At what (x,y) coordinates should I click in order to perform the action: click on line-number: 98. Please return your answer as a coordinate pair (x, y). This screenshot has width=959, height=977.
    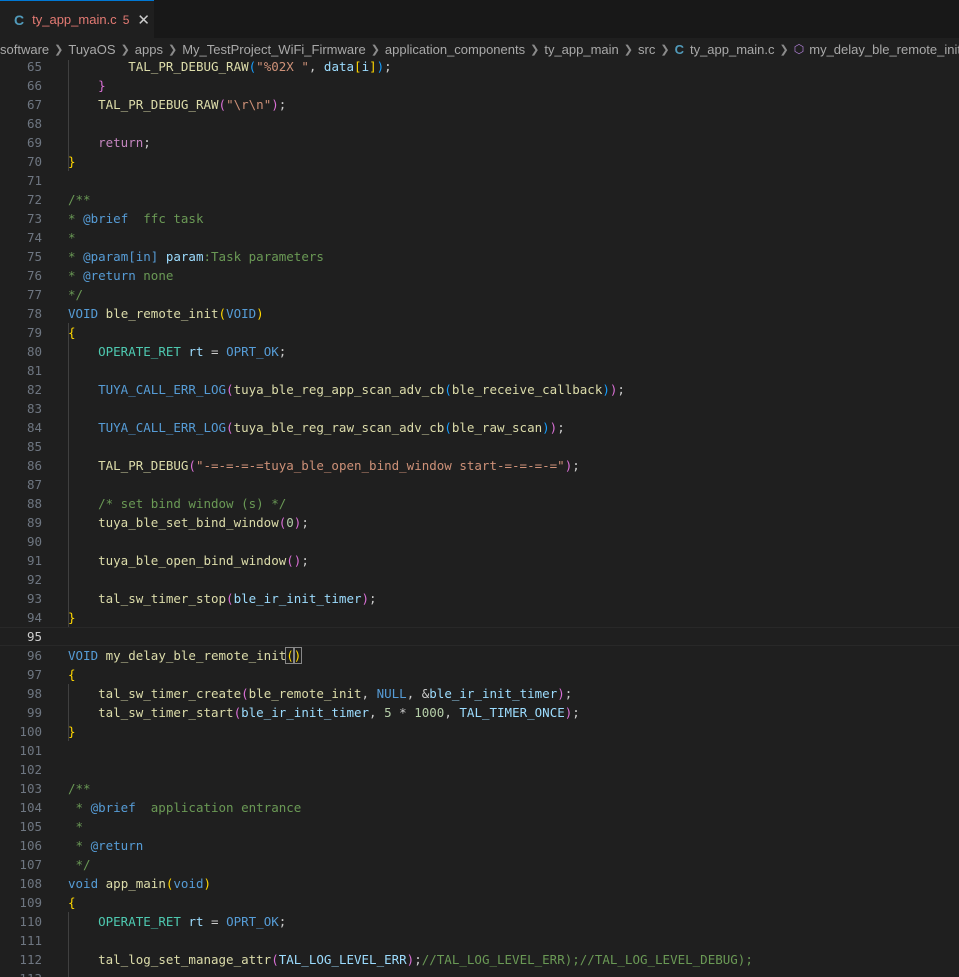
    Looking at the image, I should click on (34, 693).